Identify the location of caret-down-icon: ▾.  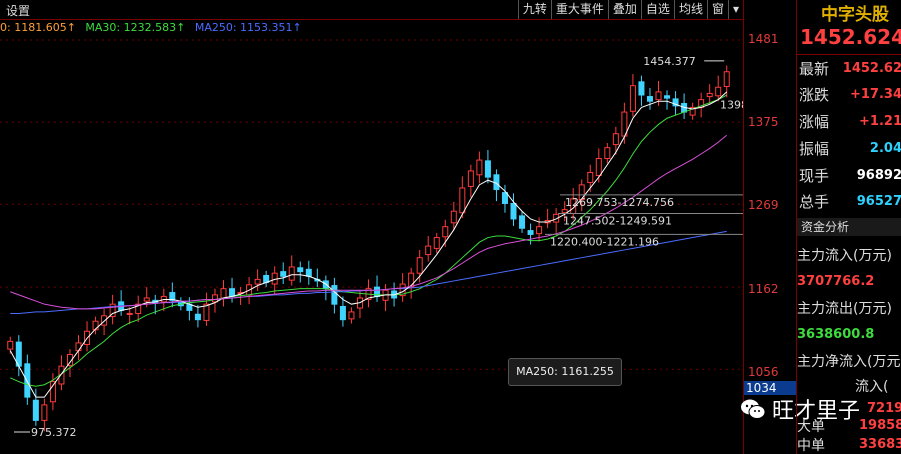
(735, 9).